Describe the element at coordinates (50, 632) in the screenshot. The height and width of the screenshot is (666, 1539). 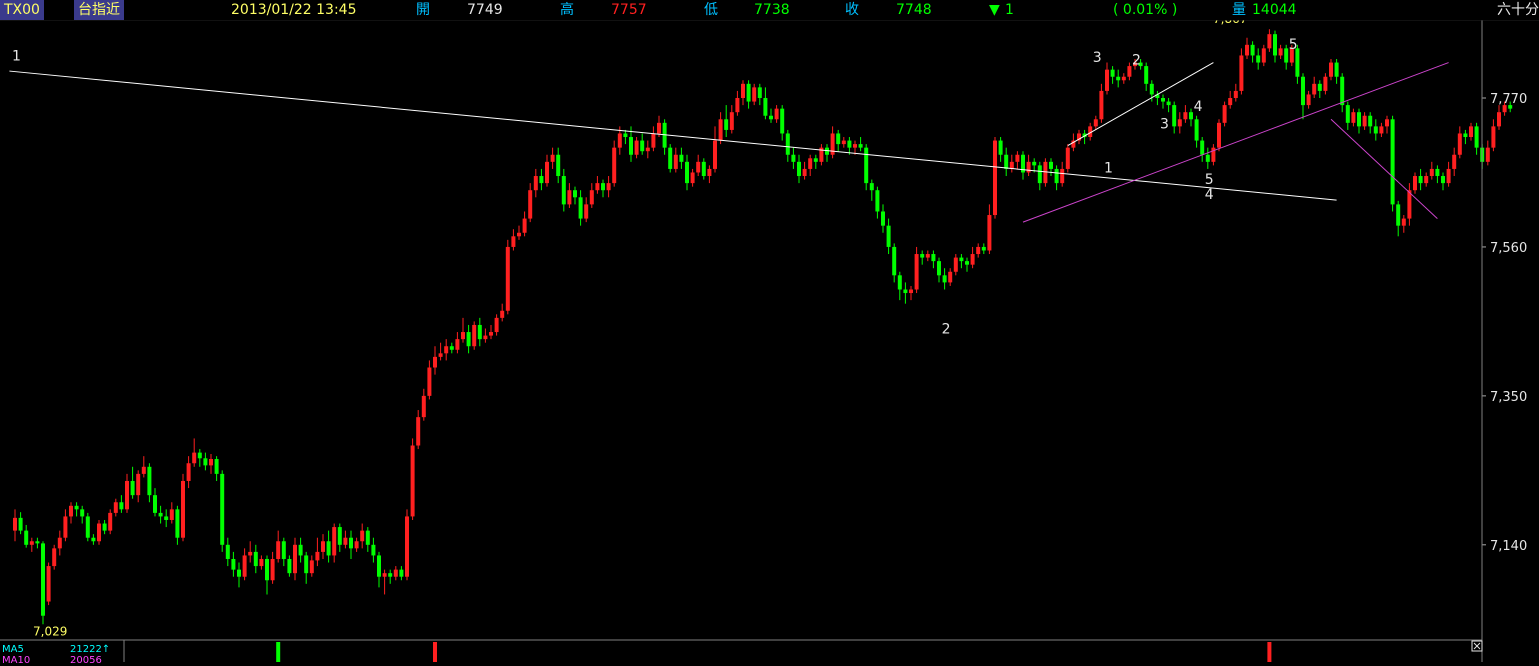
I see `low-marker: 7,029` at that location.